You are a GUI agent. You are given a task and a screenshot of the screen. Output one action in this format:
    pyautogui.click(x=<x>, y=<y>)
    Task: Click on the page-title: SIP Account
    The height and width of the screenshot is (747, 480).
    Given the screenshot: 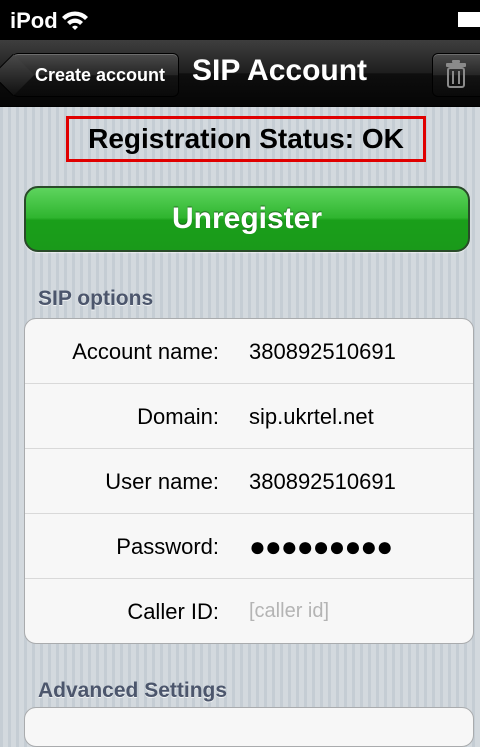 What is the action you would take?
    pyautogui.click(x=280, y=70)
    